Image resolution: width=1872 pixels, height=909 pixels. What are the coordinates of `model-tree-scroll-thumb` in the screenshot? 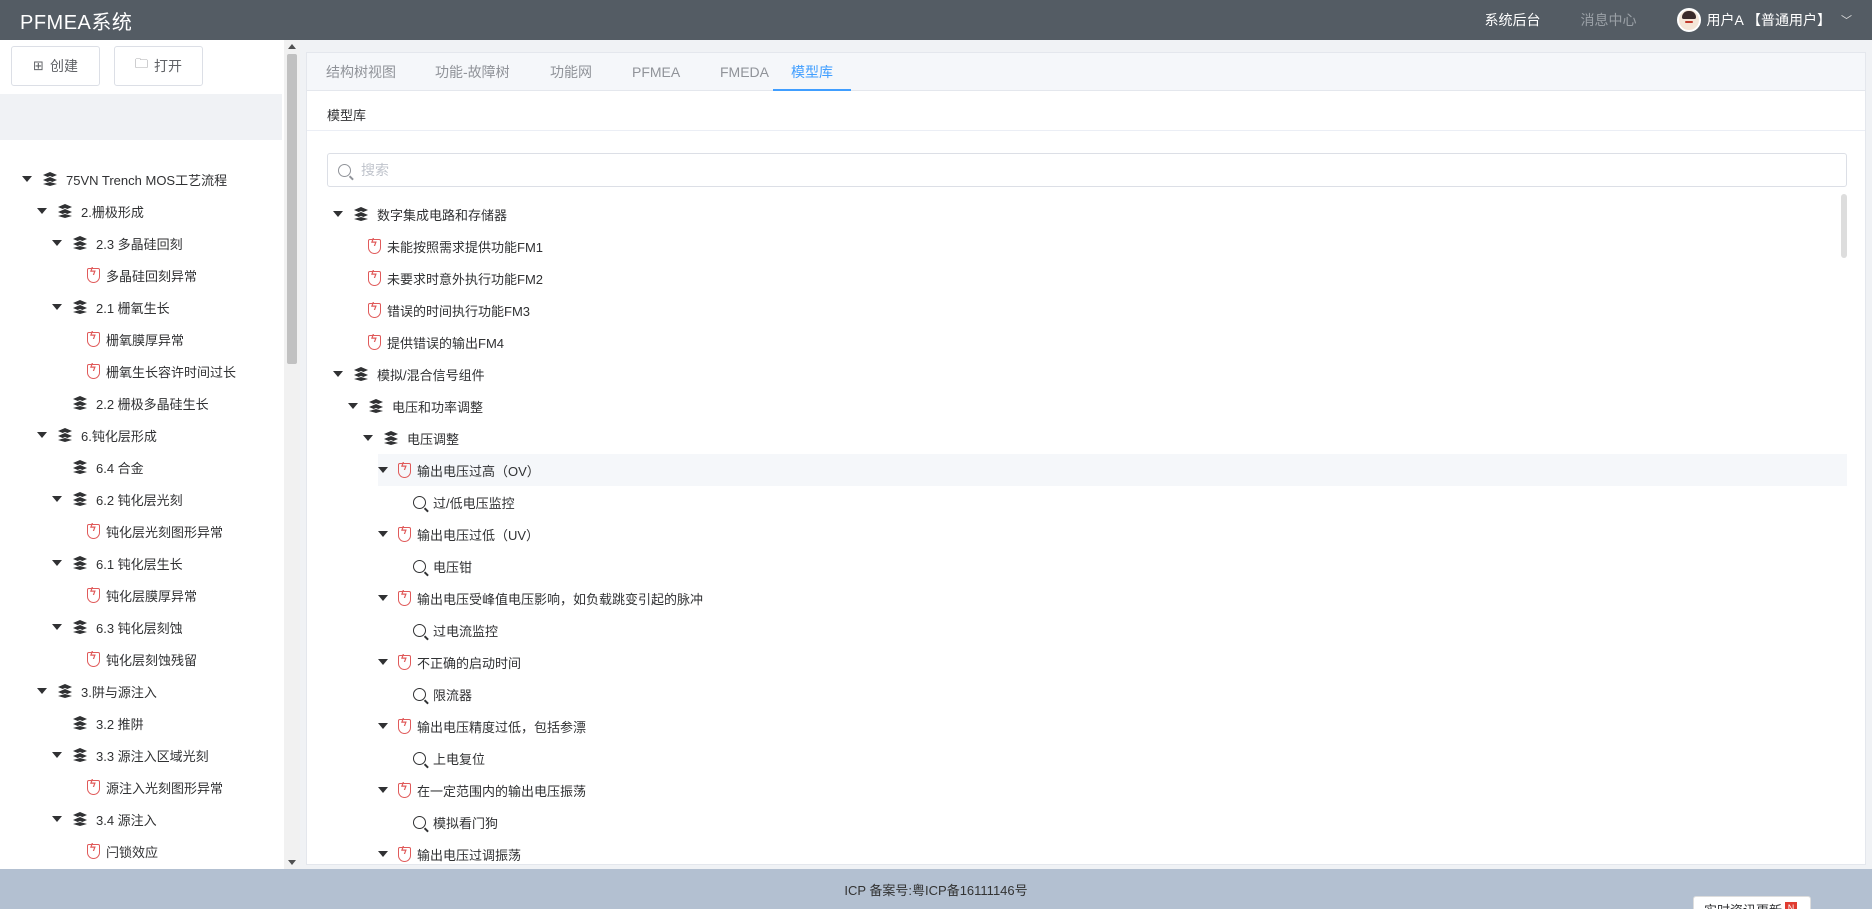 It's located at (1844, 226).